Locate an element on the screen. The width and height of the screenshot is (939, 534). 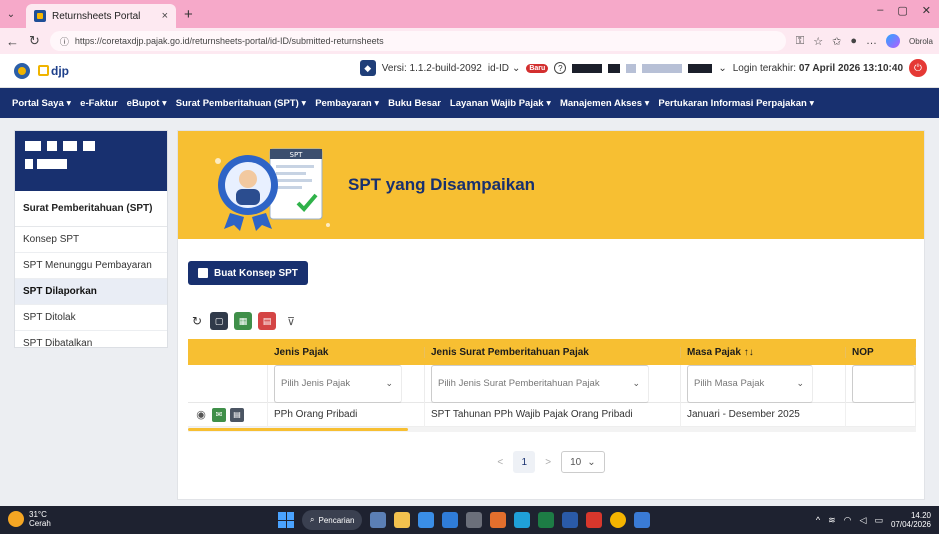
view-icon: ◉ is located at coordinates (201, 415).